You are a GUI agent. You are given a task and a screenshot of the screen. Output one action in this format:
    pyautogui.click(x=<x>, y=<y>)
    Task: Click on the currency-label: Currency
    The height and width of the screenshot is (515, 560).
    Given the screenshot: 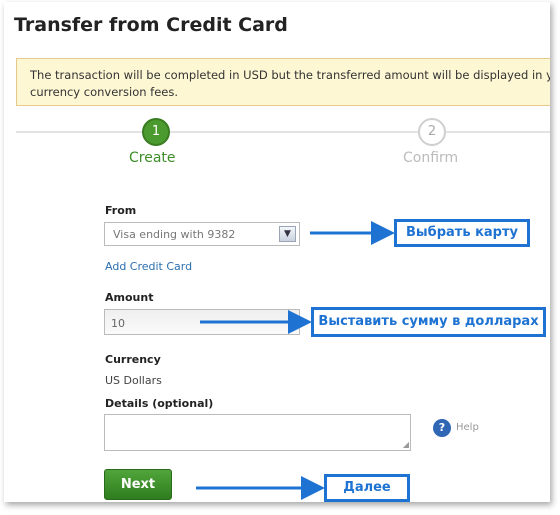 What is the action you would take?
    pyautogui.click(x=133, y=359)
    